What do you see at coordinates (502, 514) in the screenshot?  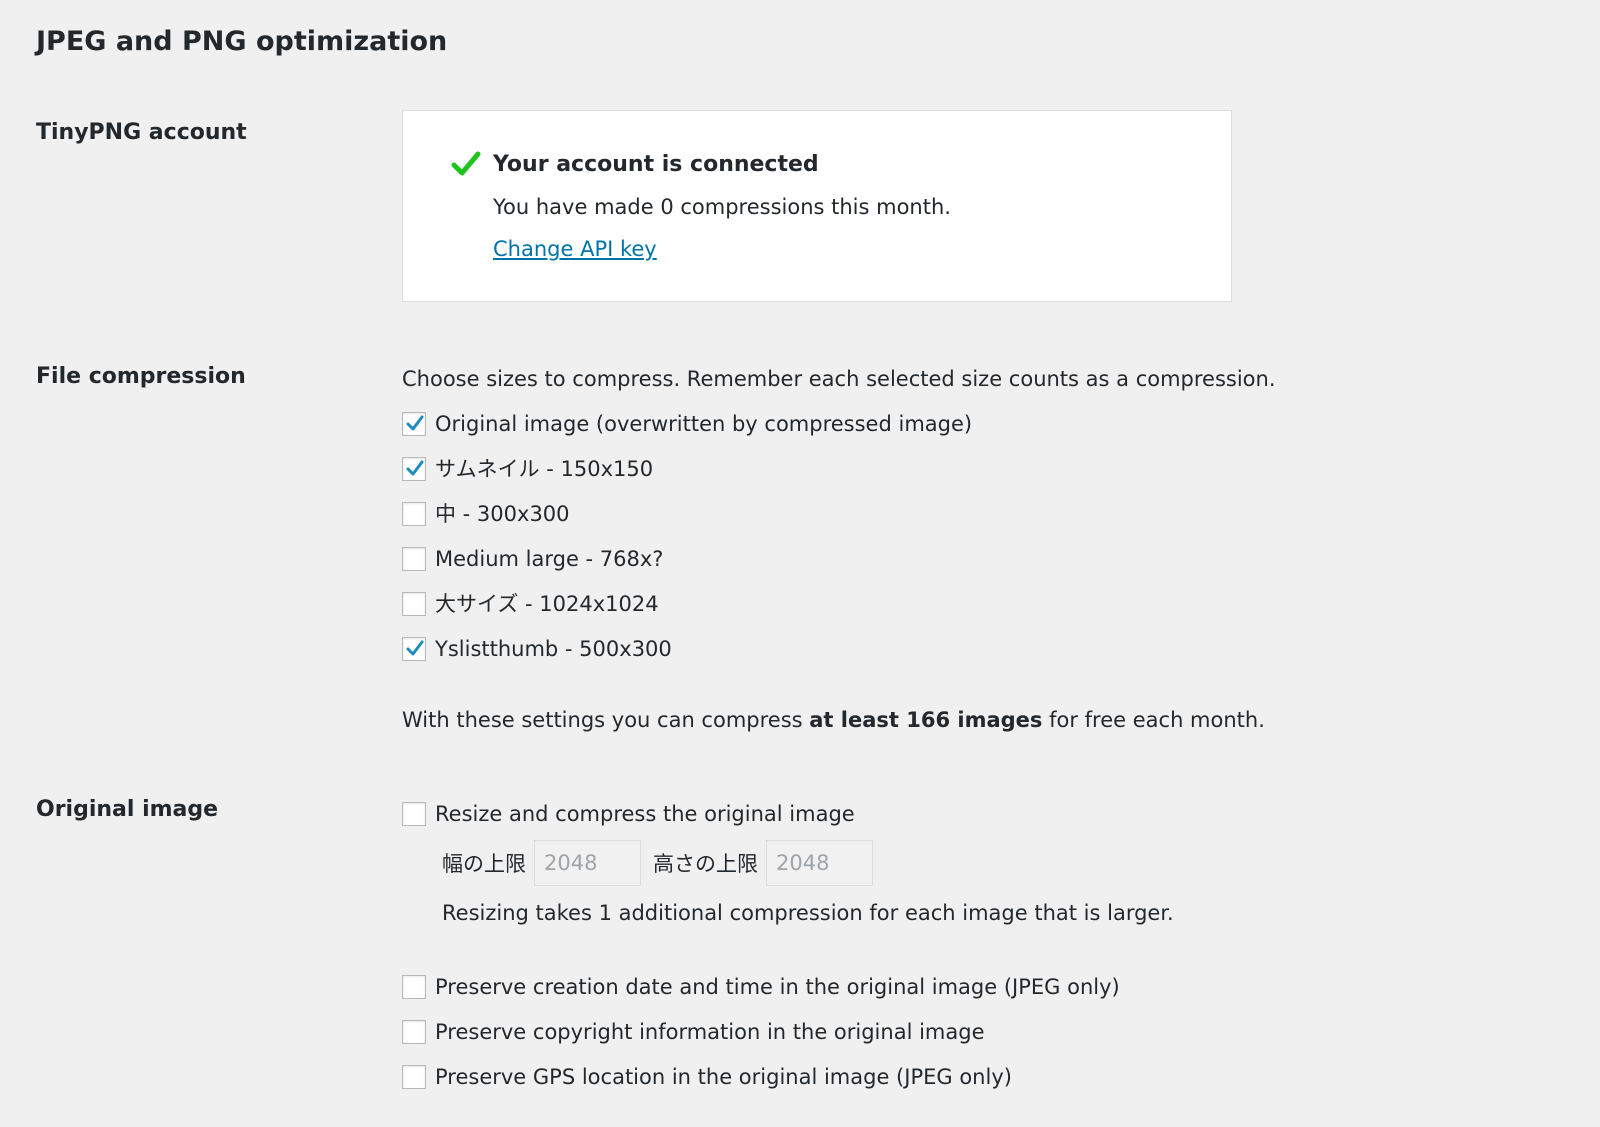 I see `size-option-label: 中 - 300x300` at bounding box center [502, 514].